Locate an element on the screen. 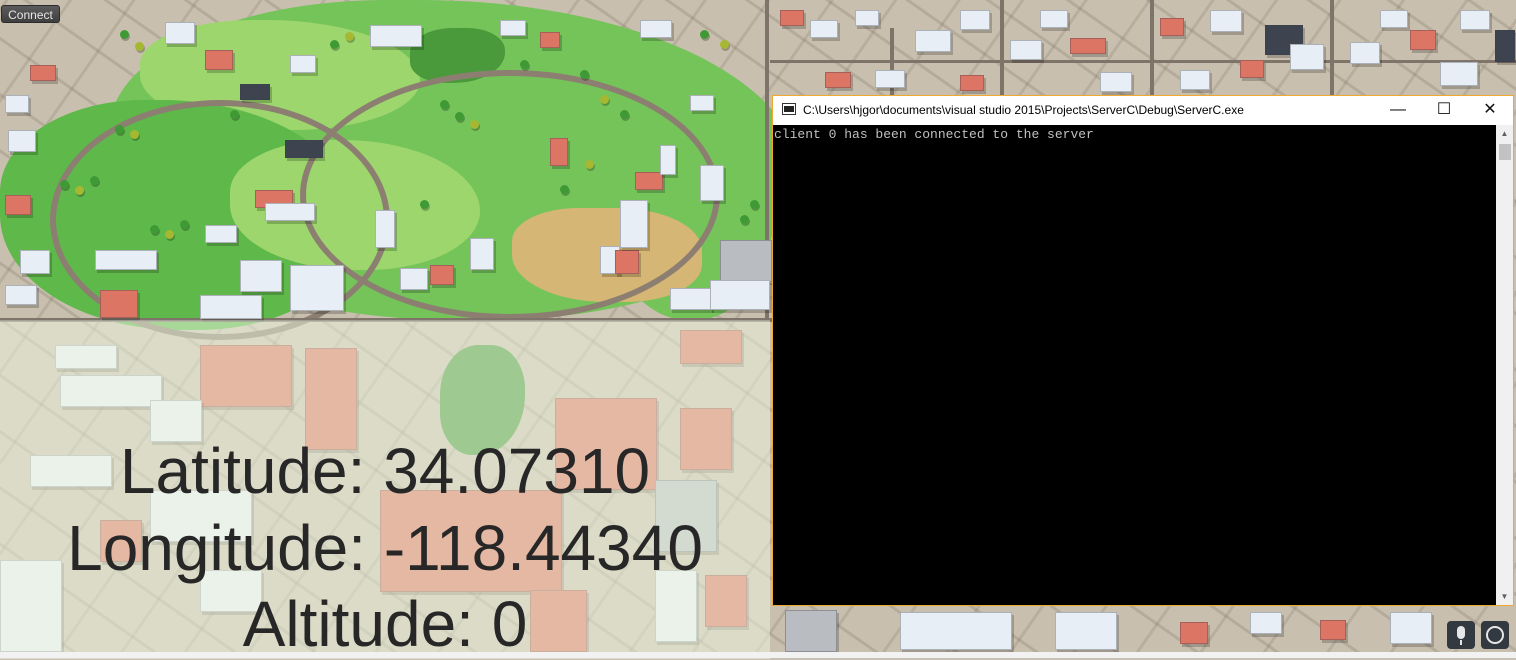  maximize-button: ☐ is located at coordinates (1444, 110).